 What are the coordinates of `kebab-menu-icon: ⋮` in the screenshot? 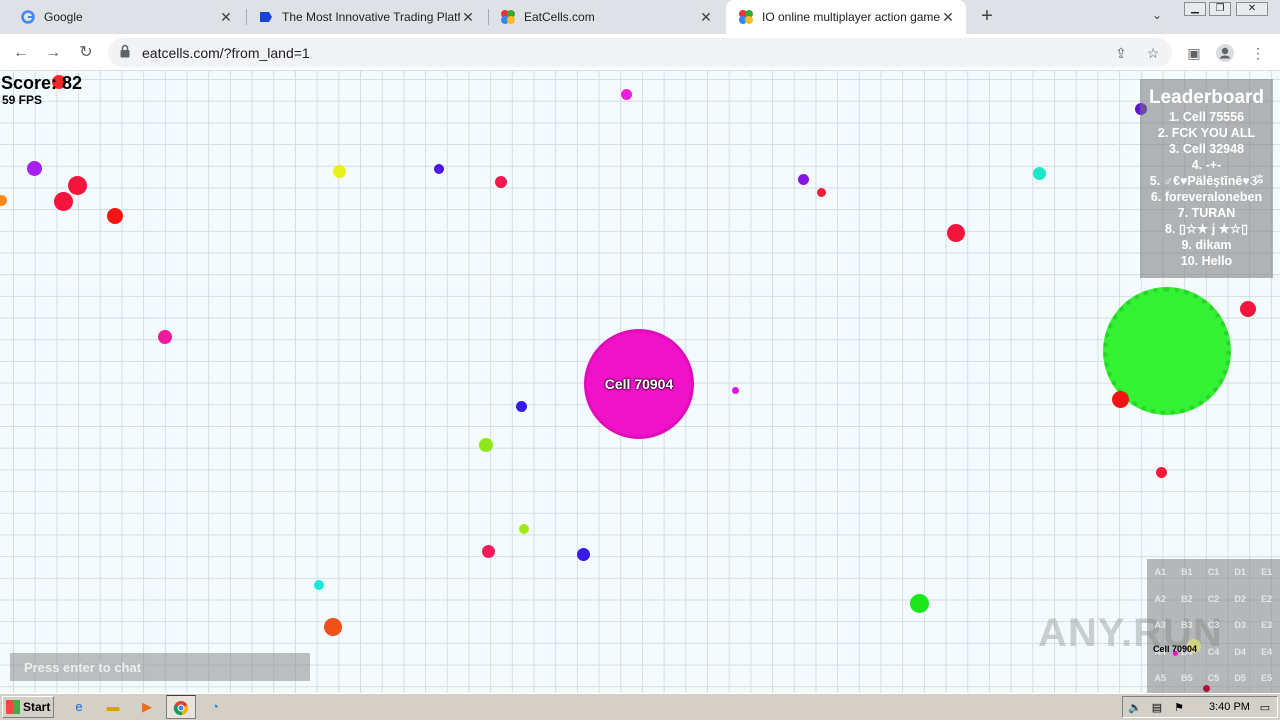 It's located at (1258, 53).